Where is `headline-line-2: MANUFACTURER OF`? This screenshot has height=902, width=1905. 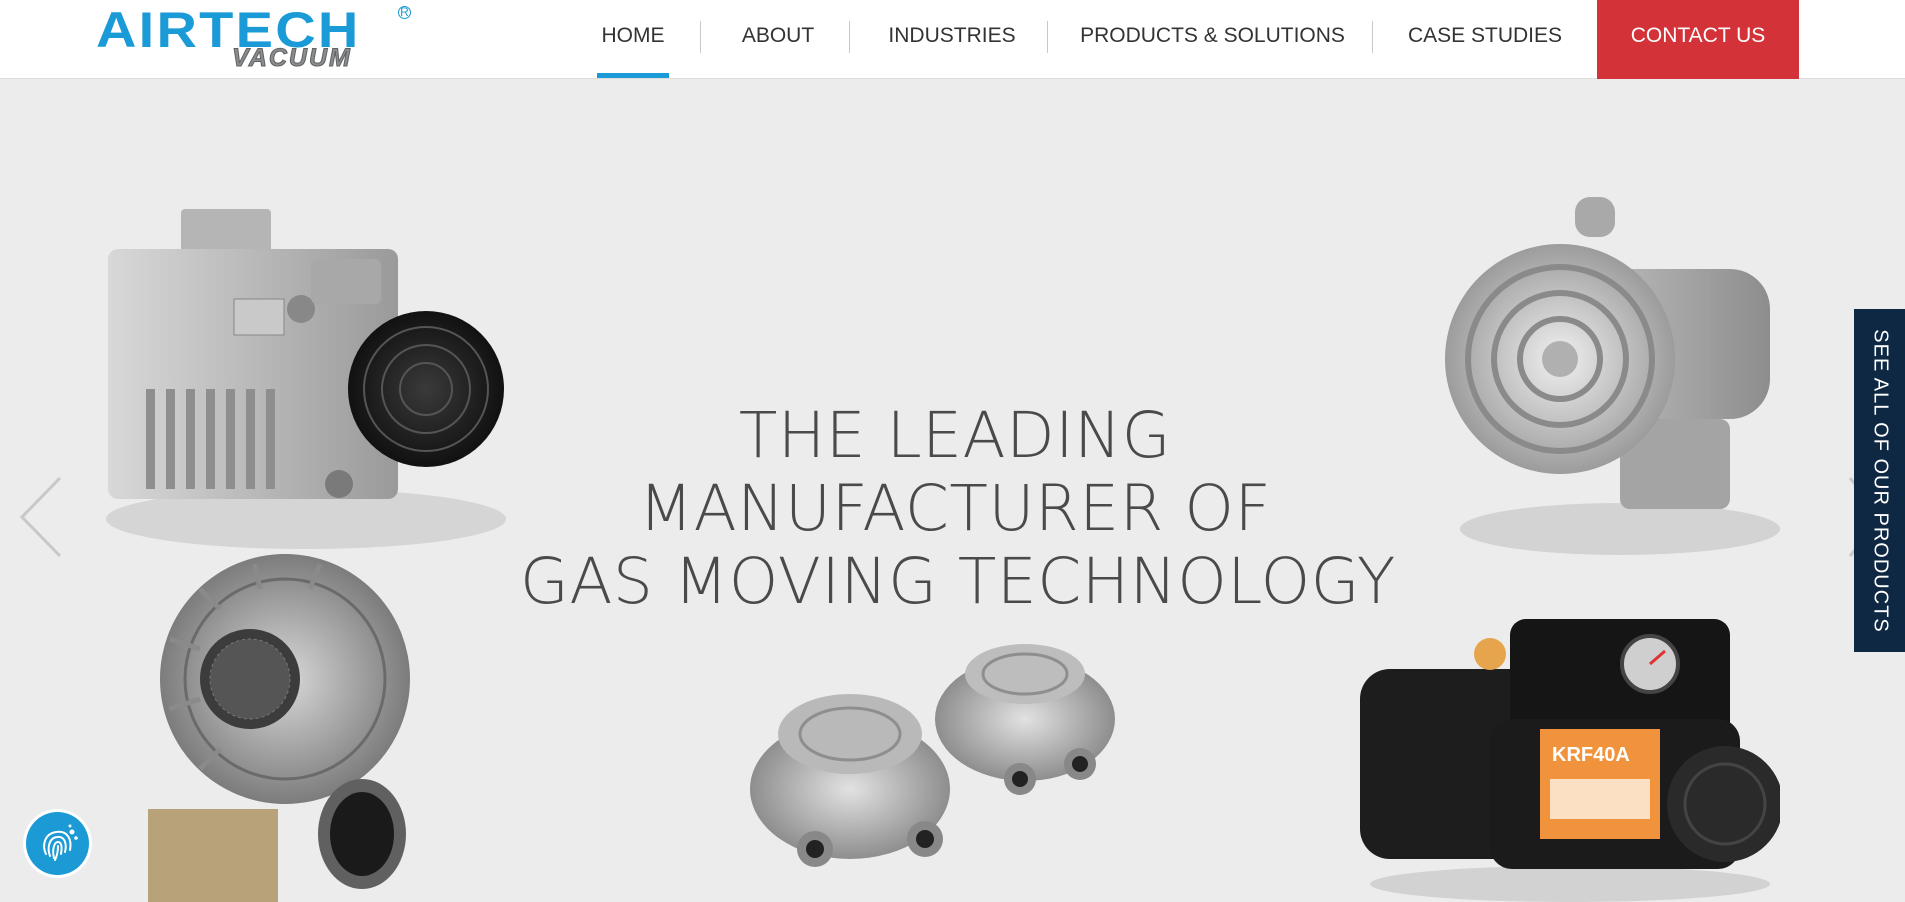
headline-line-2: MANUFACTURER OF is located at coordinates (955, 508).